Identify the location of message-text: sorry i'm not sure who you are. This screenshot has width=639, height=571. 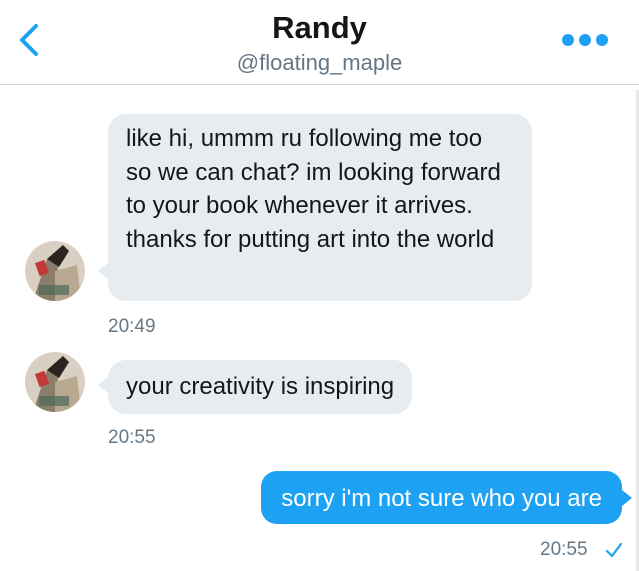
(441, 498).